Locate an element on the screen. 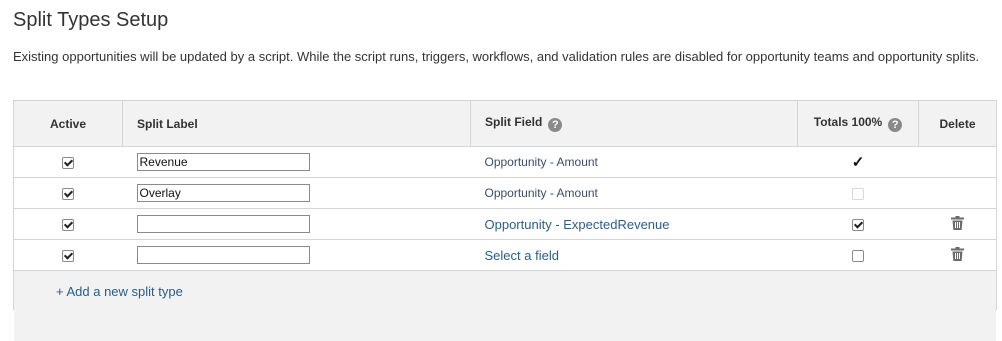 Image resolution: width=1002 pixels, height=341 pixels. add-row-cell: + Add a new split type is located at coordinates (505, 290).